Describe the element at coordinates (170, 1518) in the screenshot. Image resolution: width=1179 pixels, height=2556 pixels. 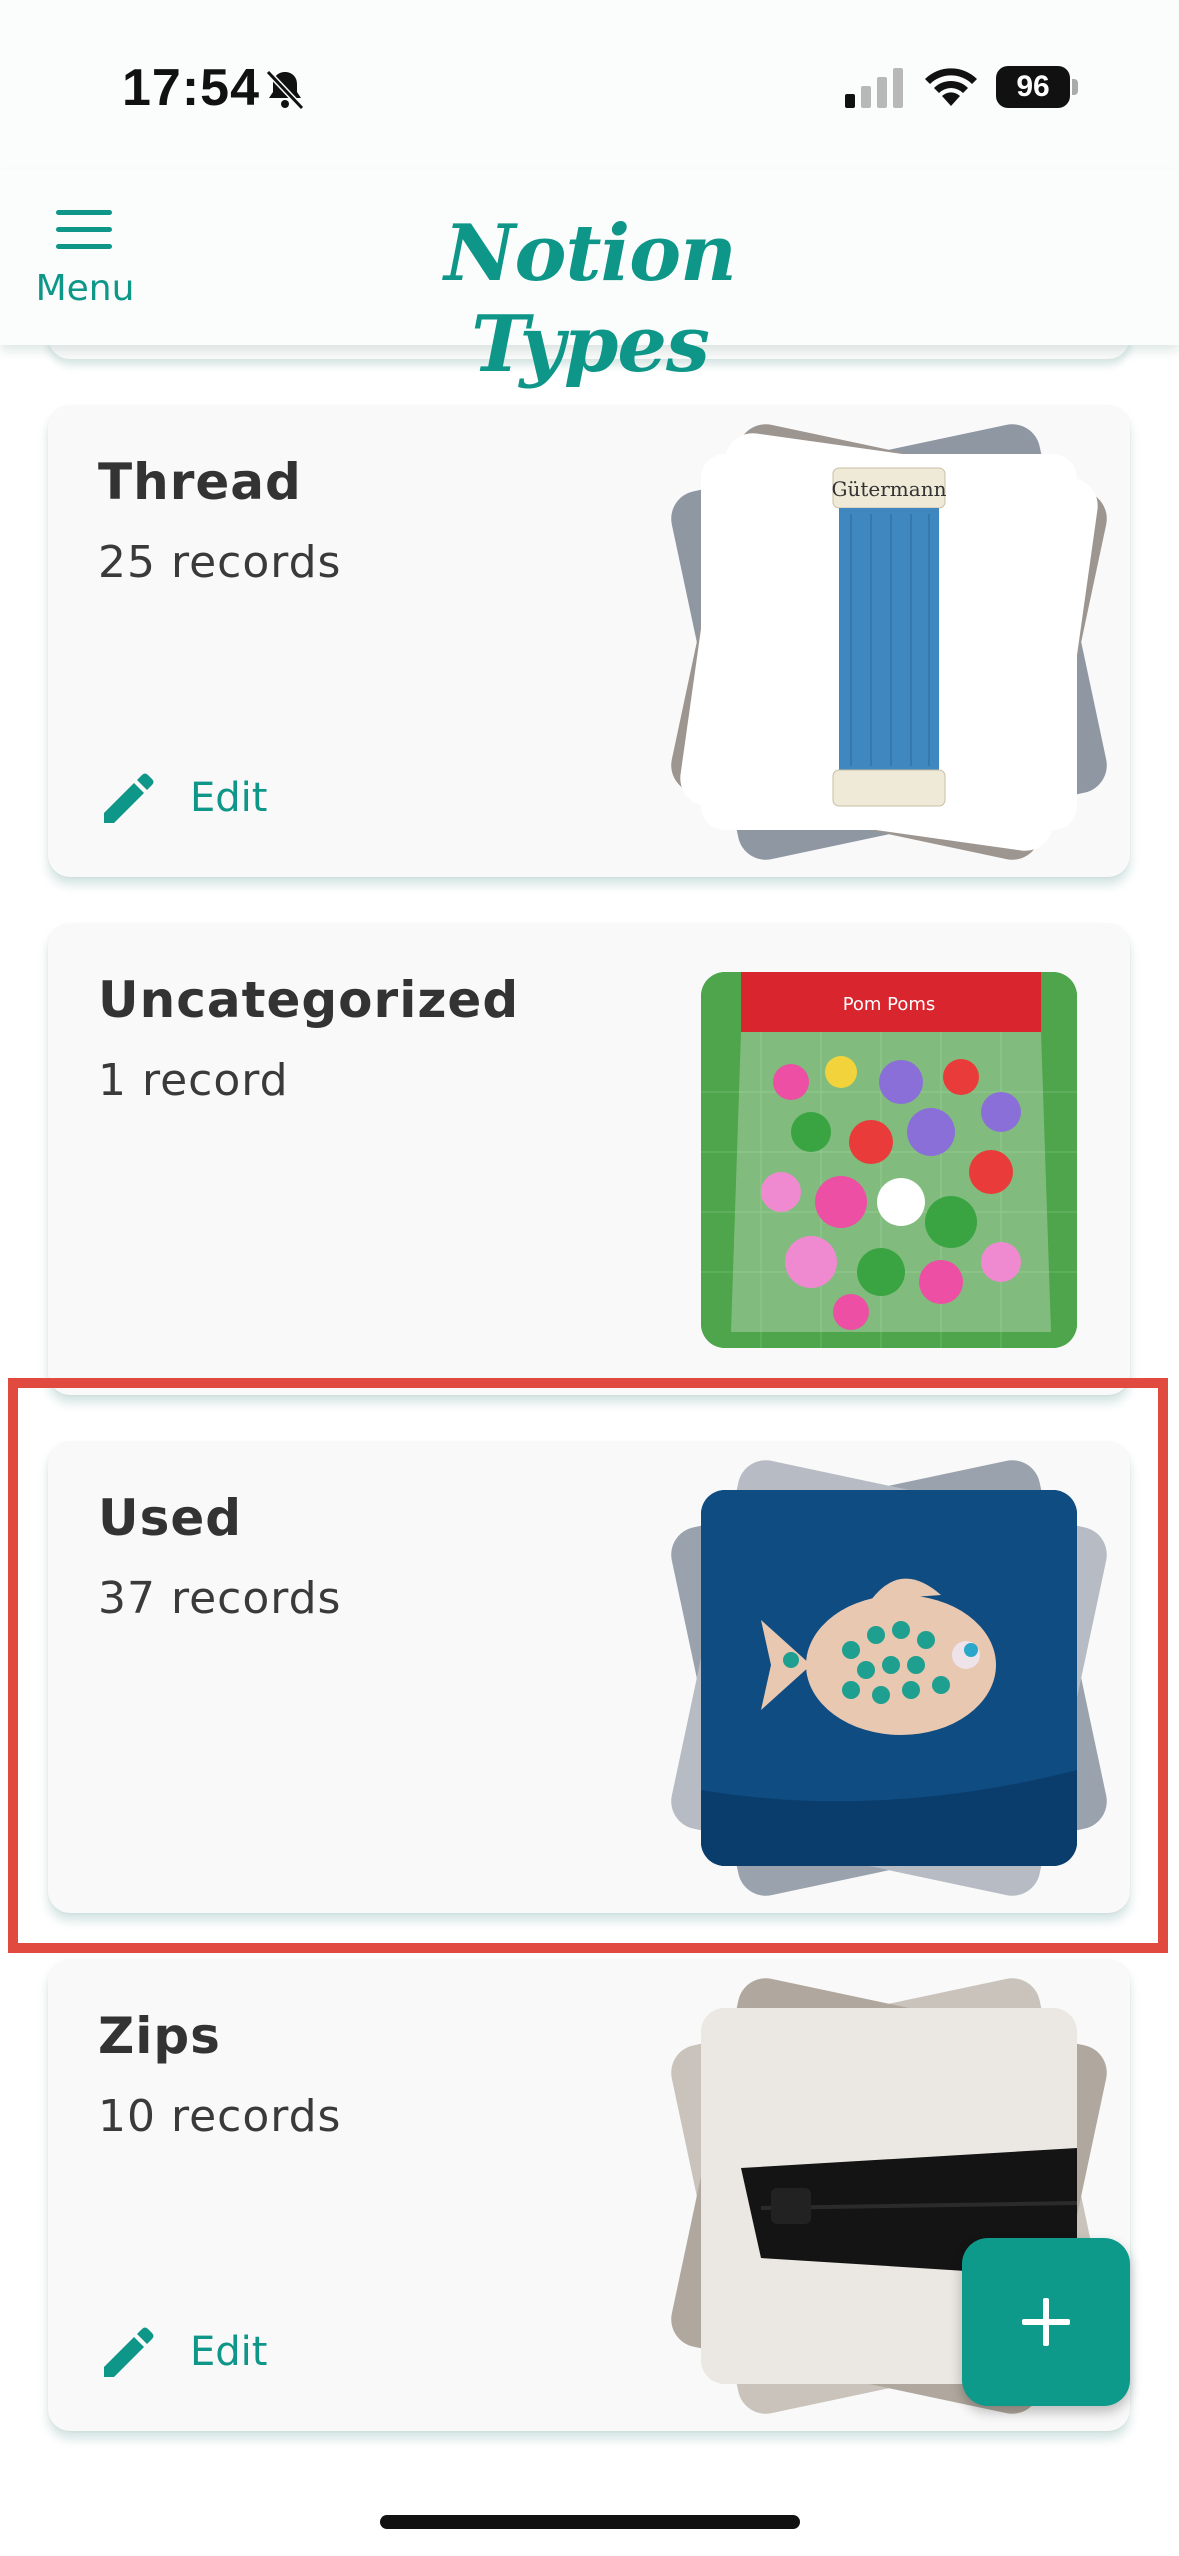
I see `card-title: Used` at that location.